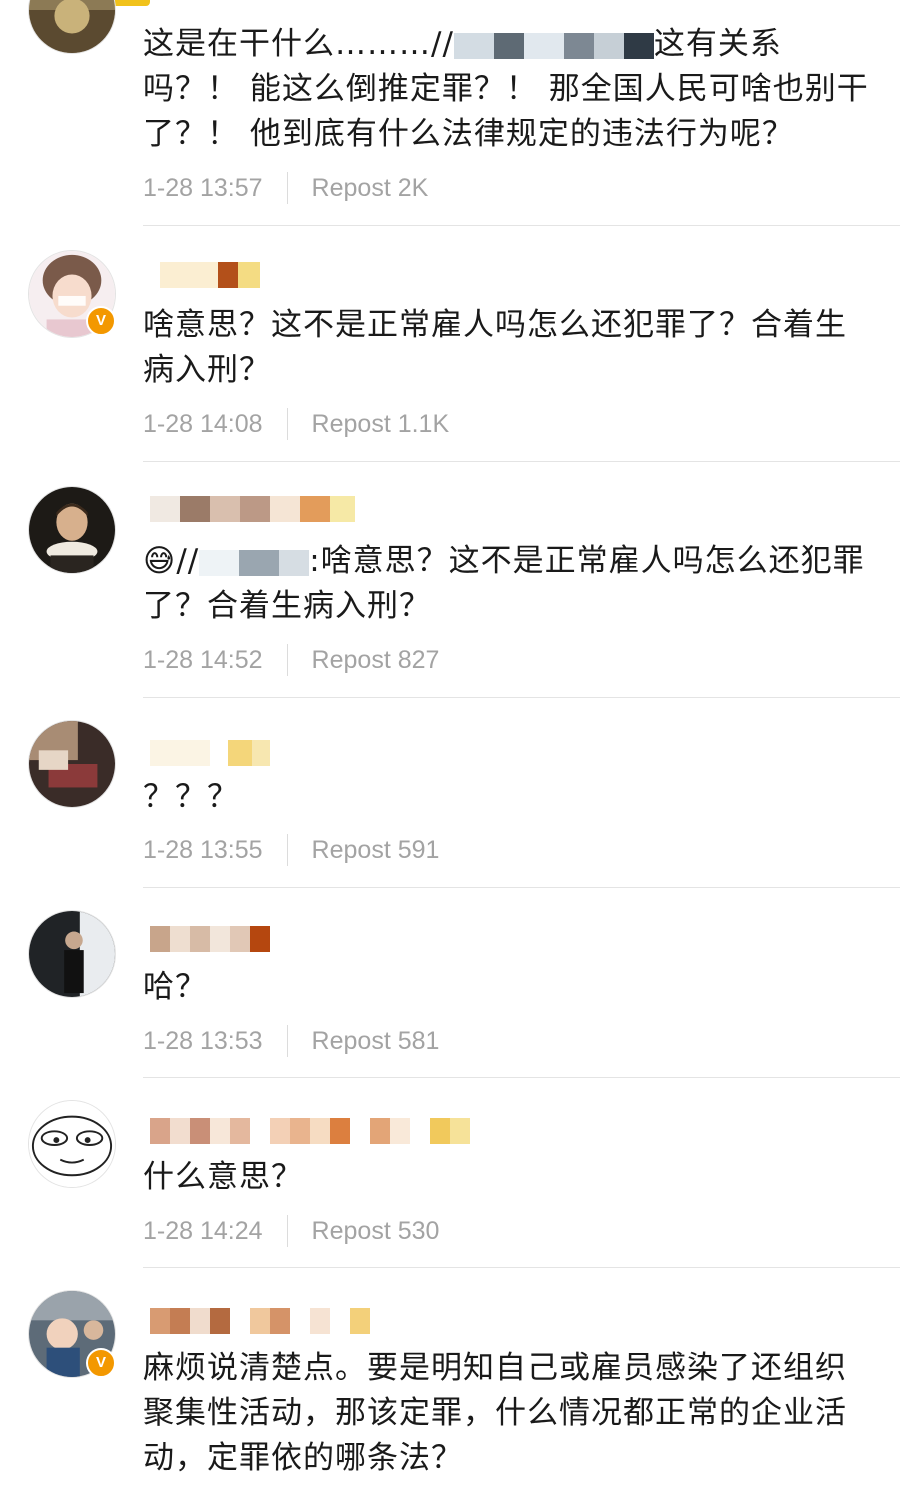 Image resolution: width=900 pixels, height=1489 pixels. Describe the element at coordinates (504, 583) in the screenshot. I see `comment-text: 😅// :啥意思？这不是正常雇人吗怎么还犯罪了？合着生病入刑？` at that location.